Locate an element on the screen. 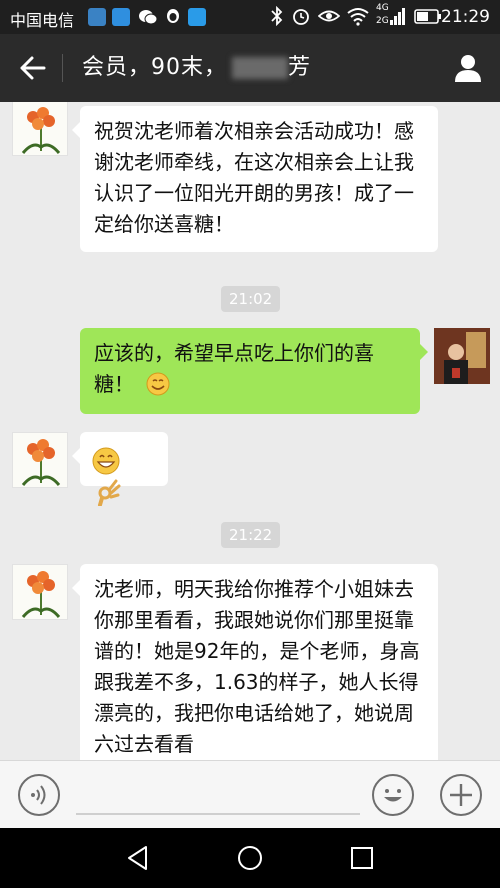  message-bubble-incoming is located at coordinates (120, 469).